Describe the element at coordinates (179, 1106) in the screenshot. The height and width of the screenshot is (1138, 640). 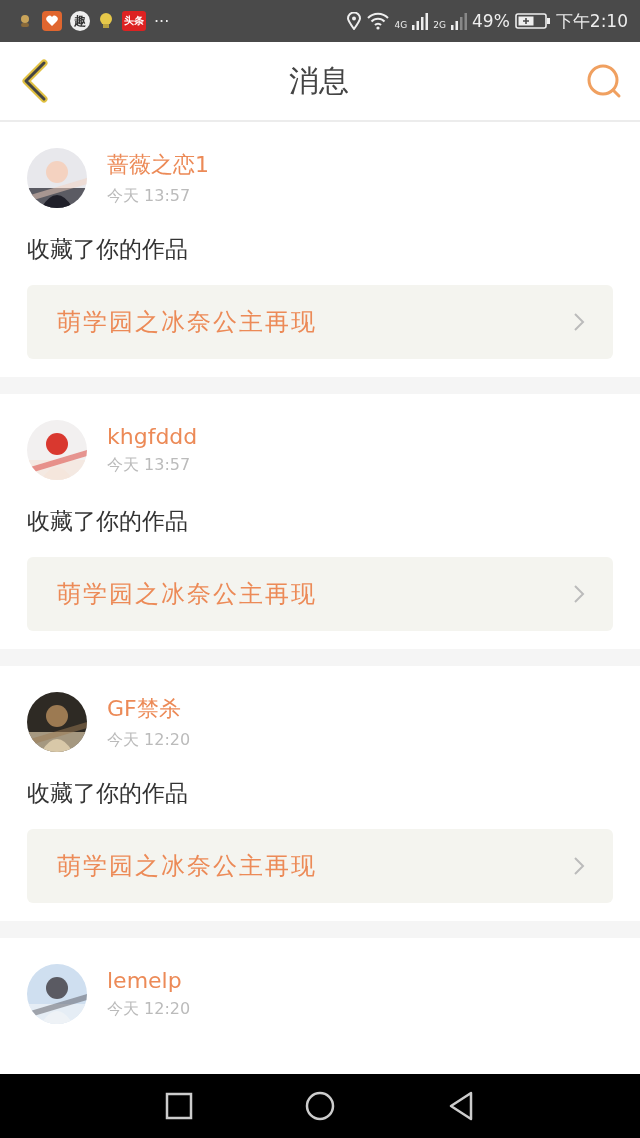
I see `recent-apps-icon` at that location.